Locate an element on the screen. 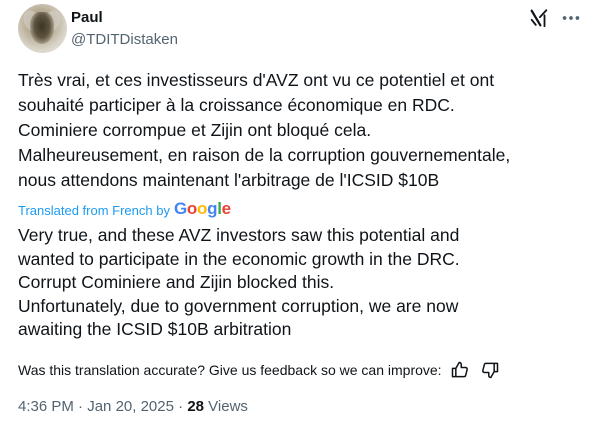 This screenshot has width=598, height=426. avatar-fly-body is located at coordinates (42, 28).